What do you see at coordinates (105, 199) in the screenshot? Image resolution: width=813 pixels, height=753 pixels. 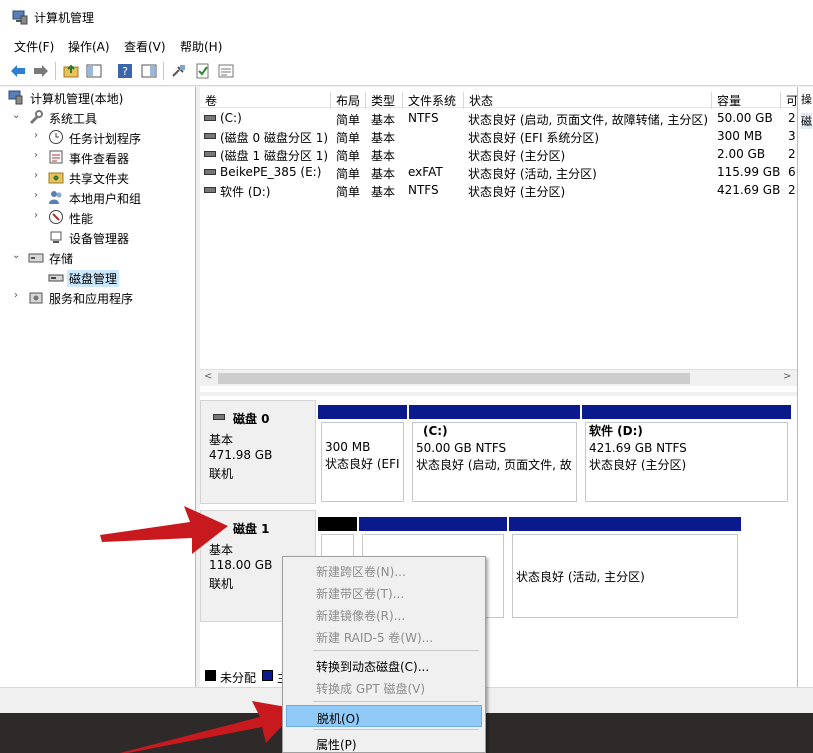 I see `tree-label: 本地用户和组` at bounding box center [105, 199].